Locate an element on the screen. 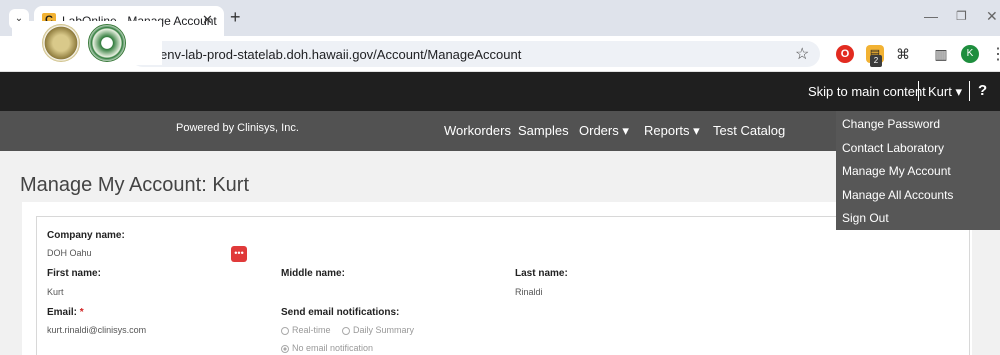 The image size is (1000, 355). radio-circle-selected is located at coordinates (285, 348).